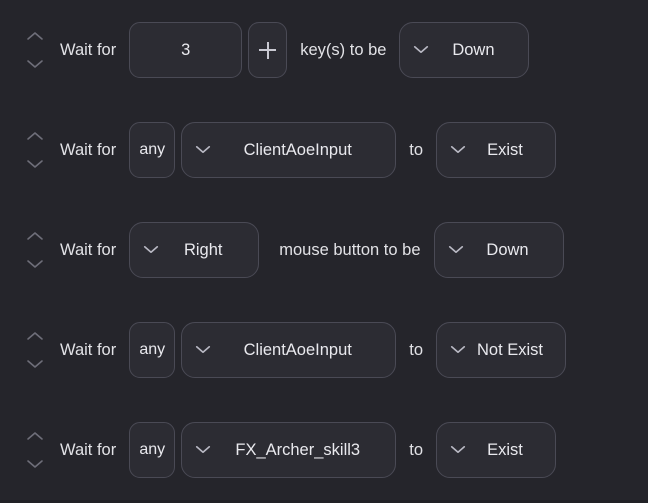 Image resolution: width=648 pixels, height=503 pixels. I want to click on plus-icon, so click(268, 50).